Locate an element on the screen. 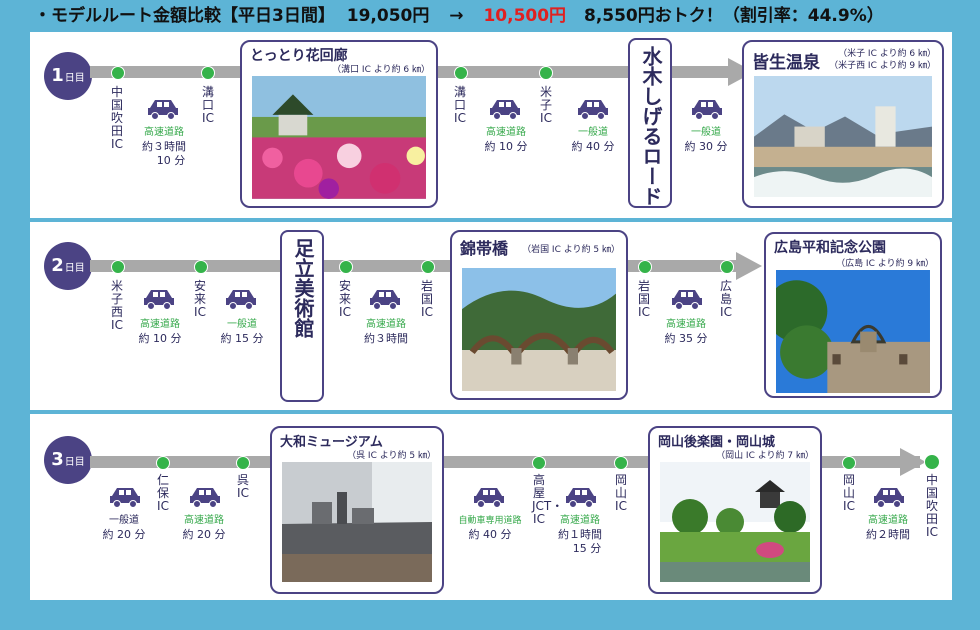 This screenshot has height=630, width=980. leg-info: 一般道約 20 分 is located at coordinates (124, 528).